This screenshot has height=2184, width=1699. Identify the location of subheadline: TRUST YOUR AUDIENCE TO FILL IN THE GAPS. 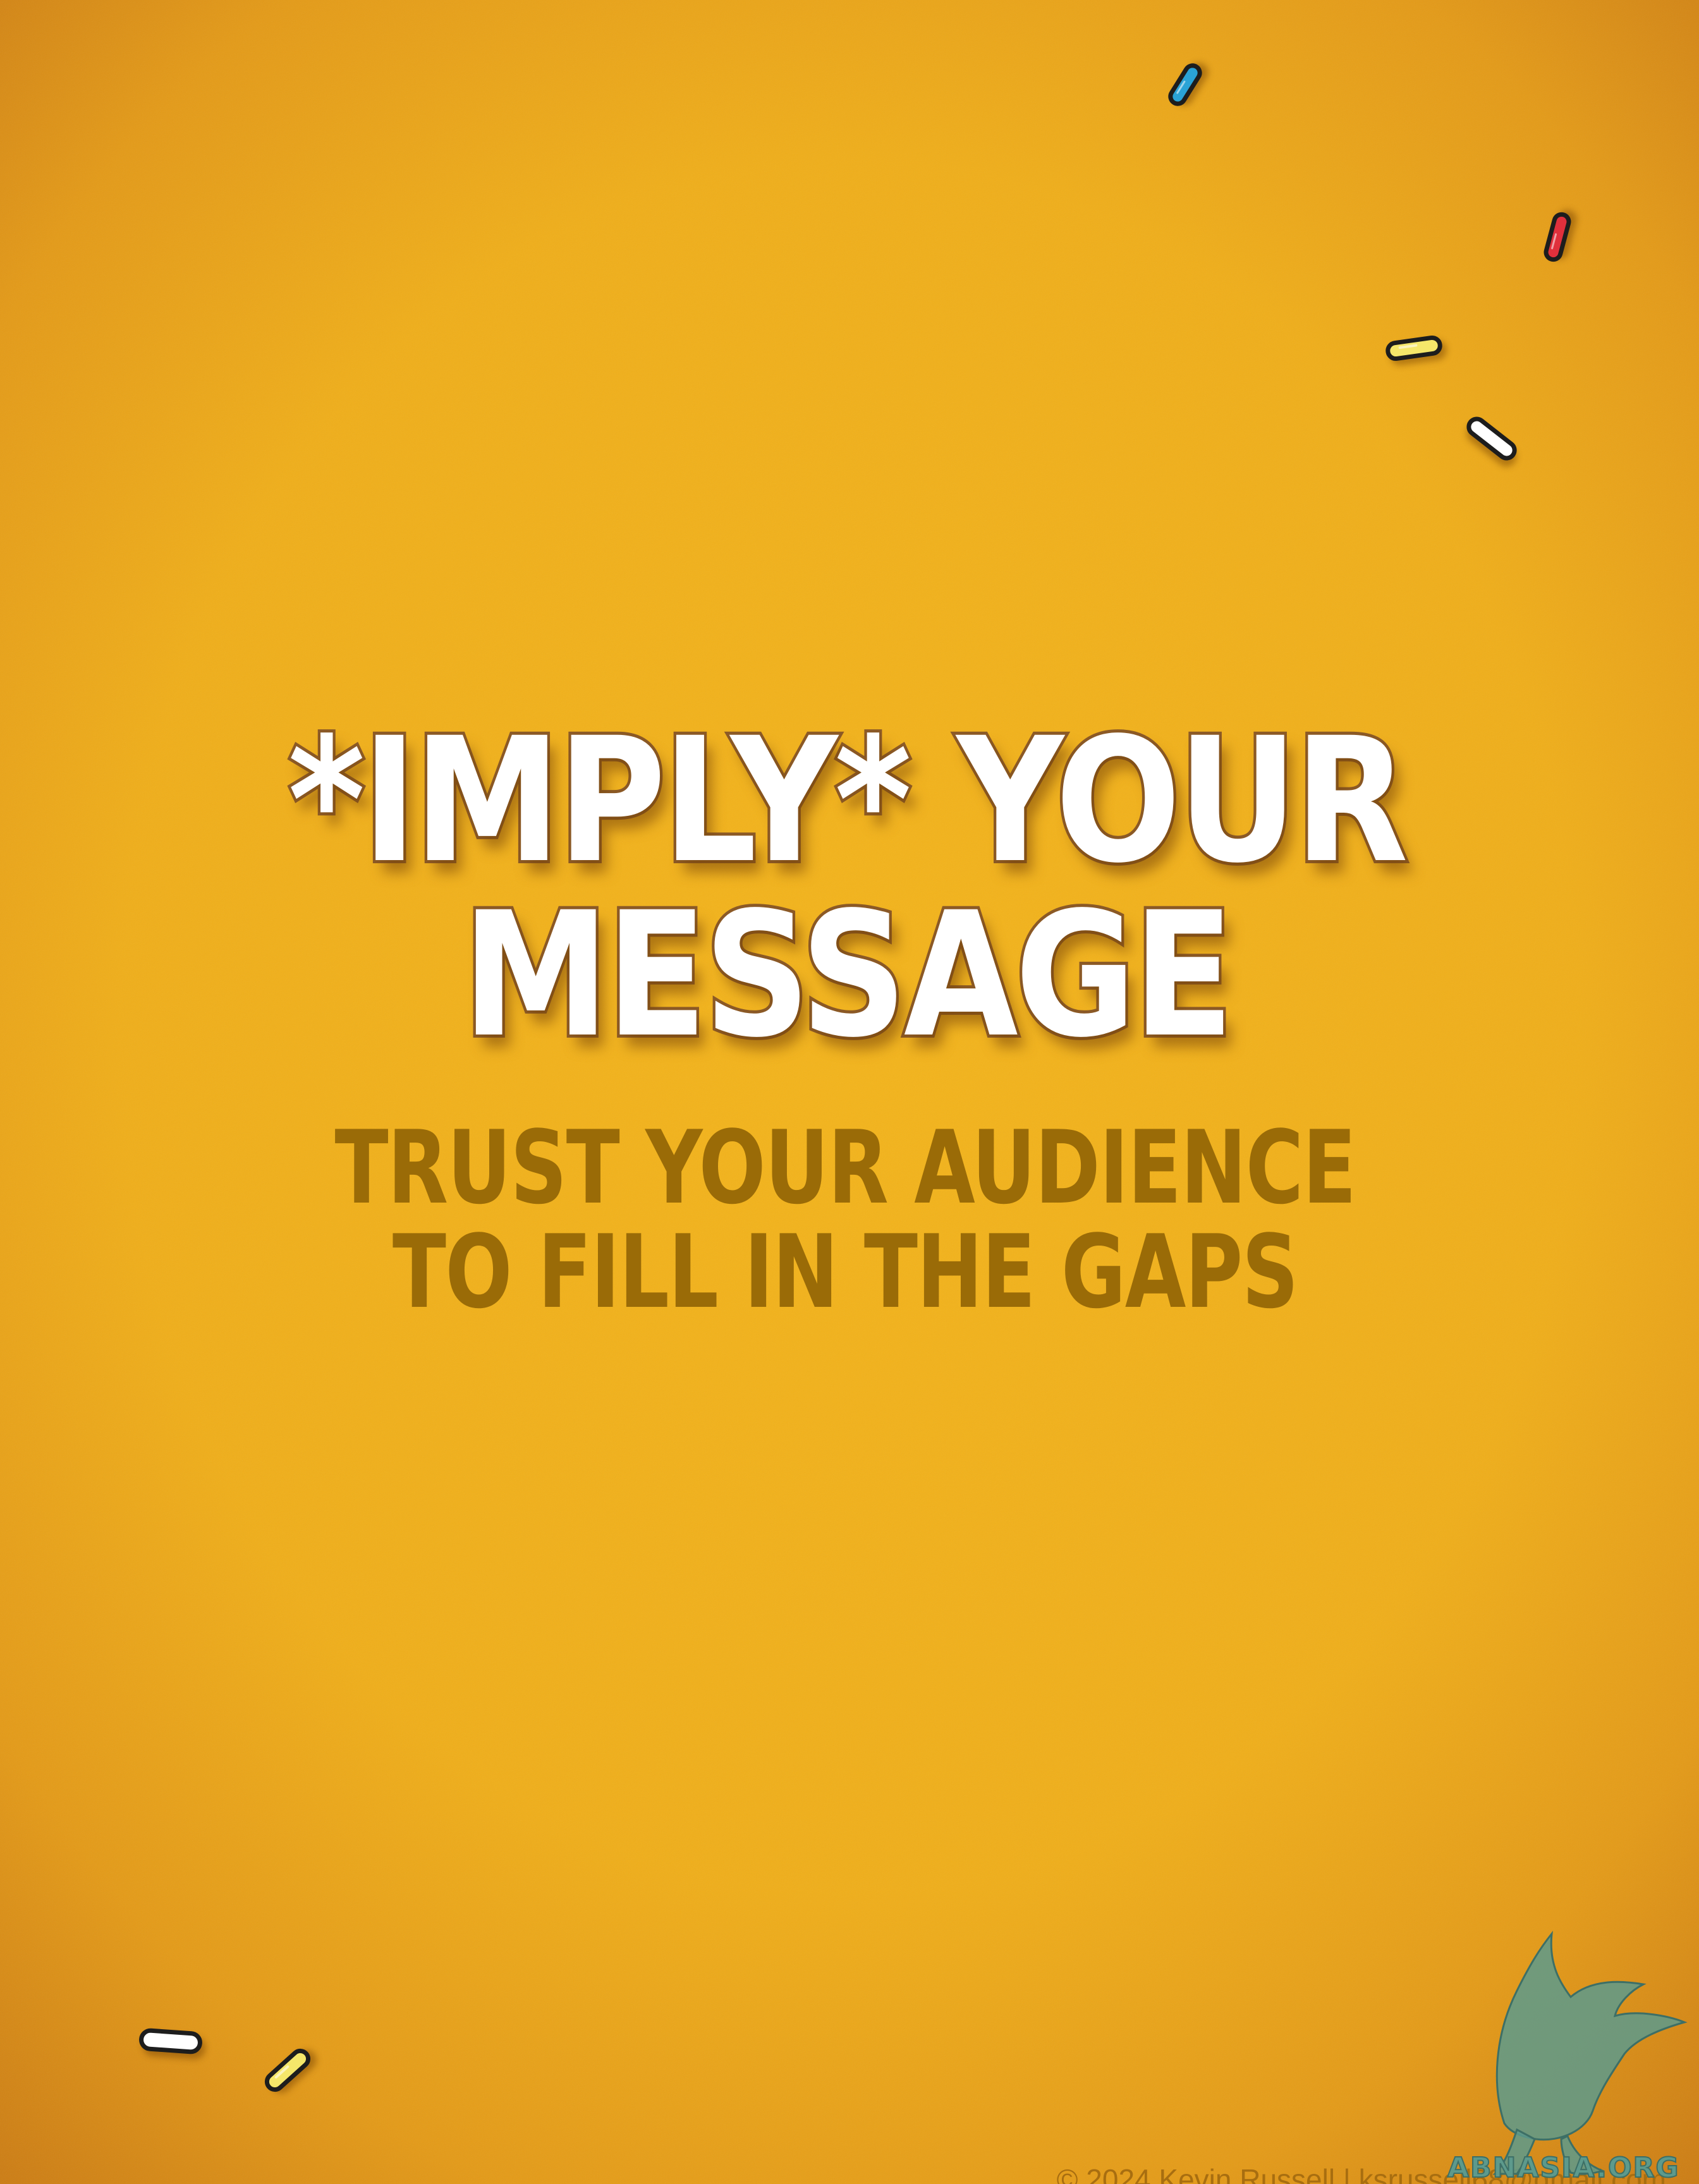
(845, 1219).